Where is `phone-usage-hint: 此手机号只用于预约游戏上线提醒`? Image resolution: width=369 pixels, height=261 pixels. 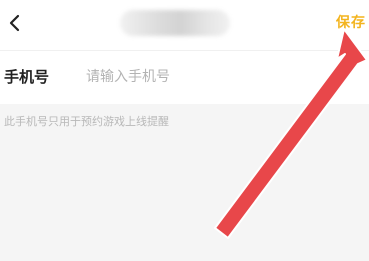
phone-usage-hint: 此手机号只用于预约游戏上线提醒 is located at coordinates (86, 121).